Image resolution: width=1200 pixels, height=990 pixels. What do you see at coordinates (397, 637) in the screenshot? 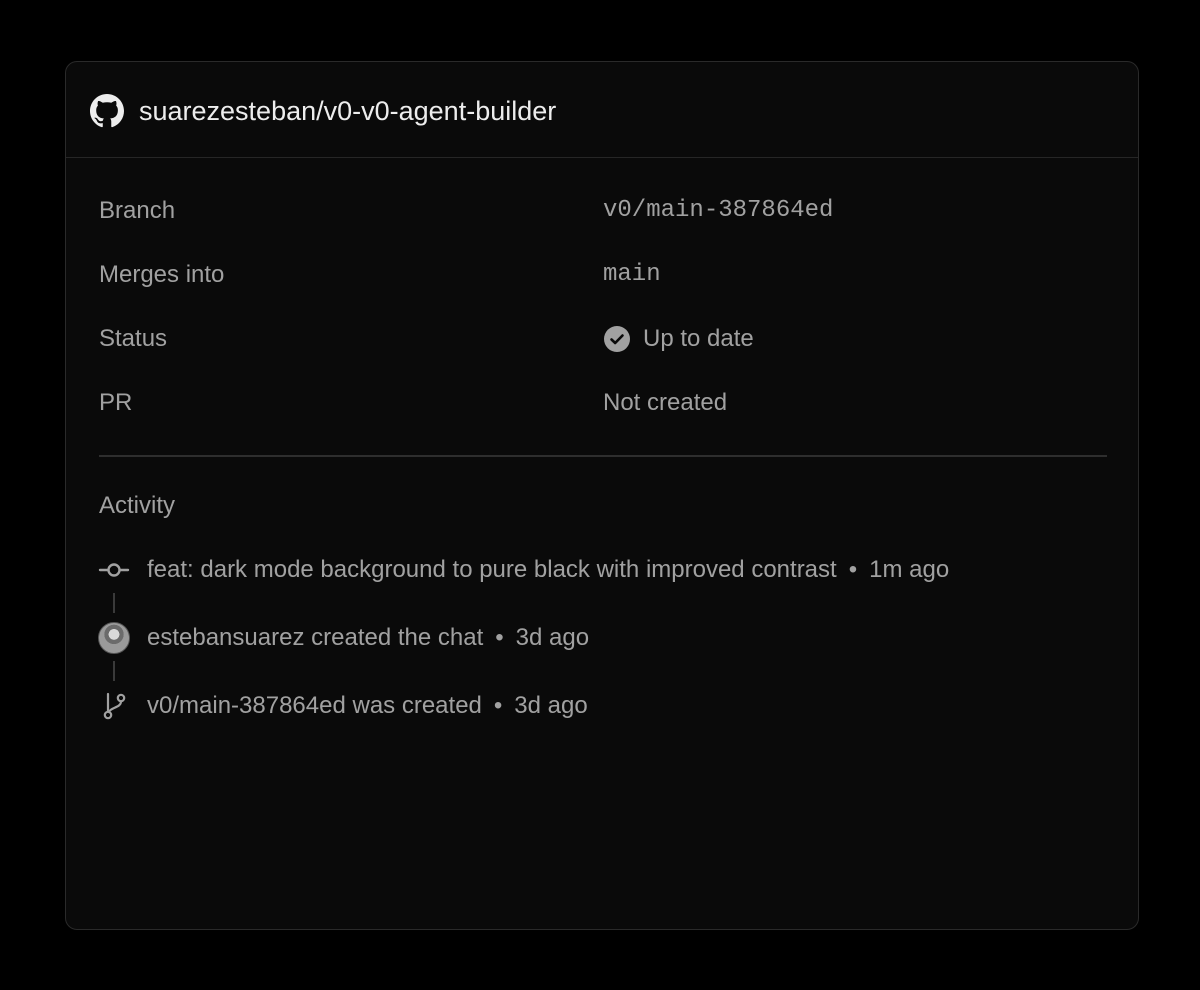
I see `activity-text: created the chat` at bounding box center [397, 637].